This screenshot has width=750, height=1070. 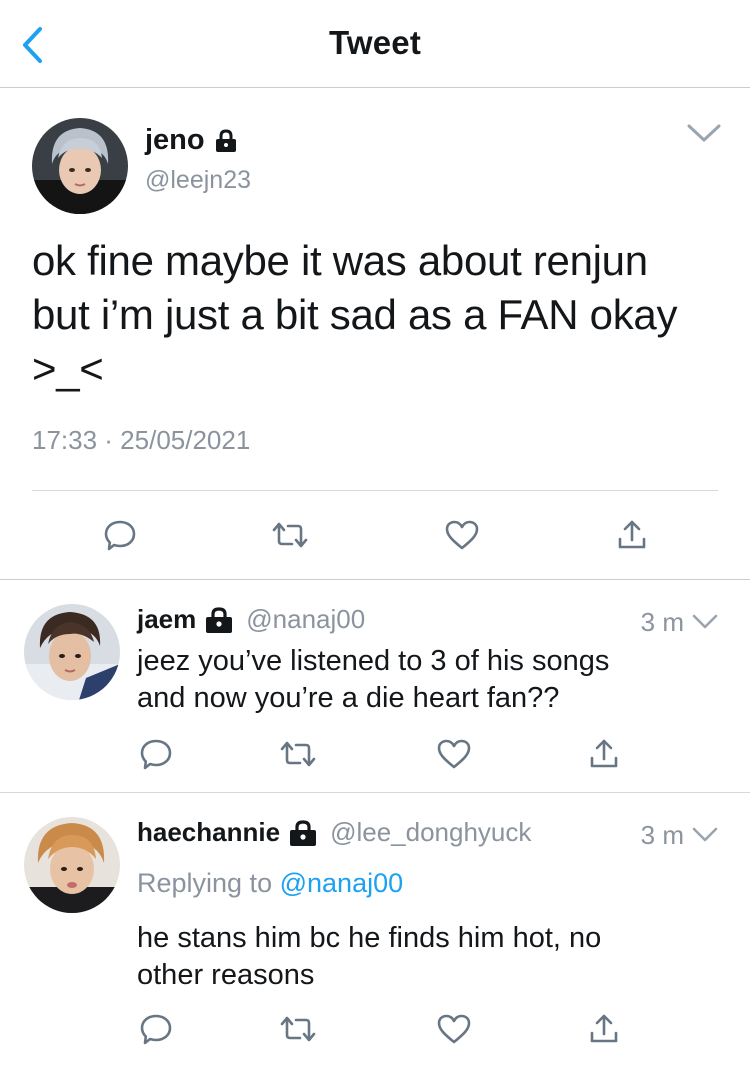 I want to click on page-title: Tweet, so click(x=375, y=42).